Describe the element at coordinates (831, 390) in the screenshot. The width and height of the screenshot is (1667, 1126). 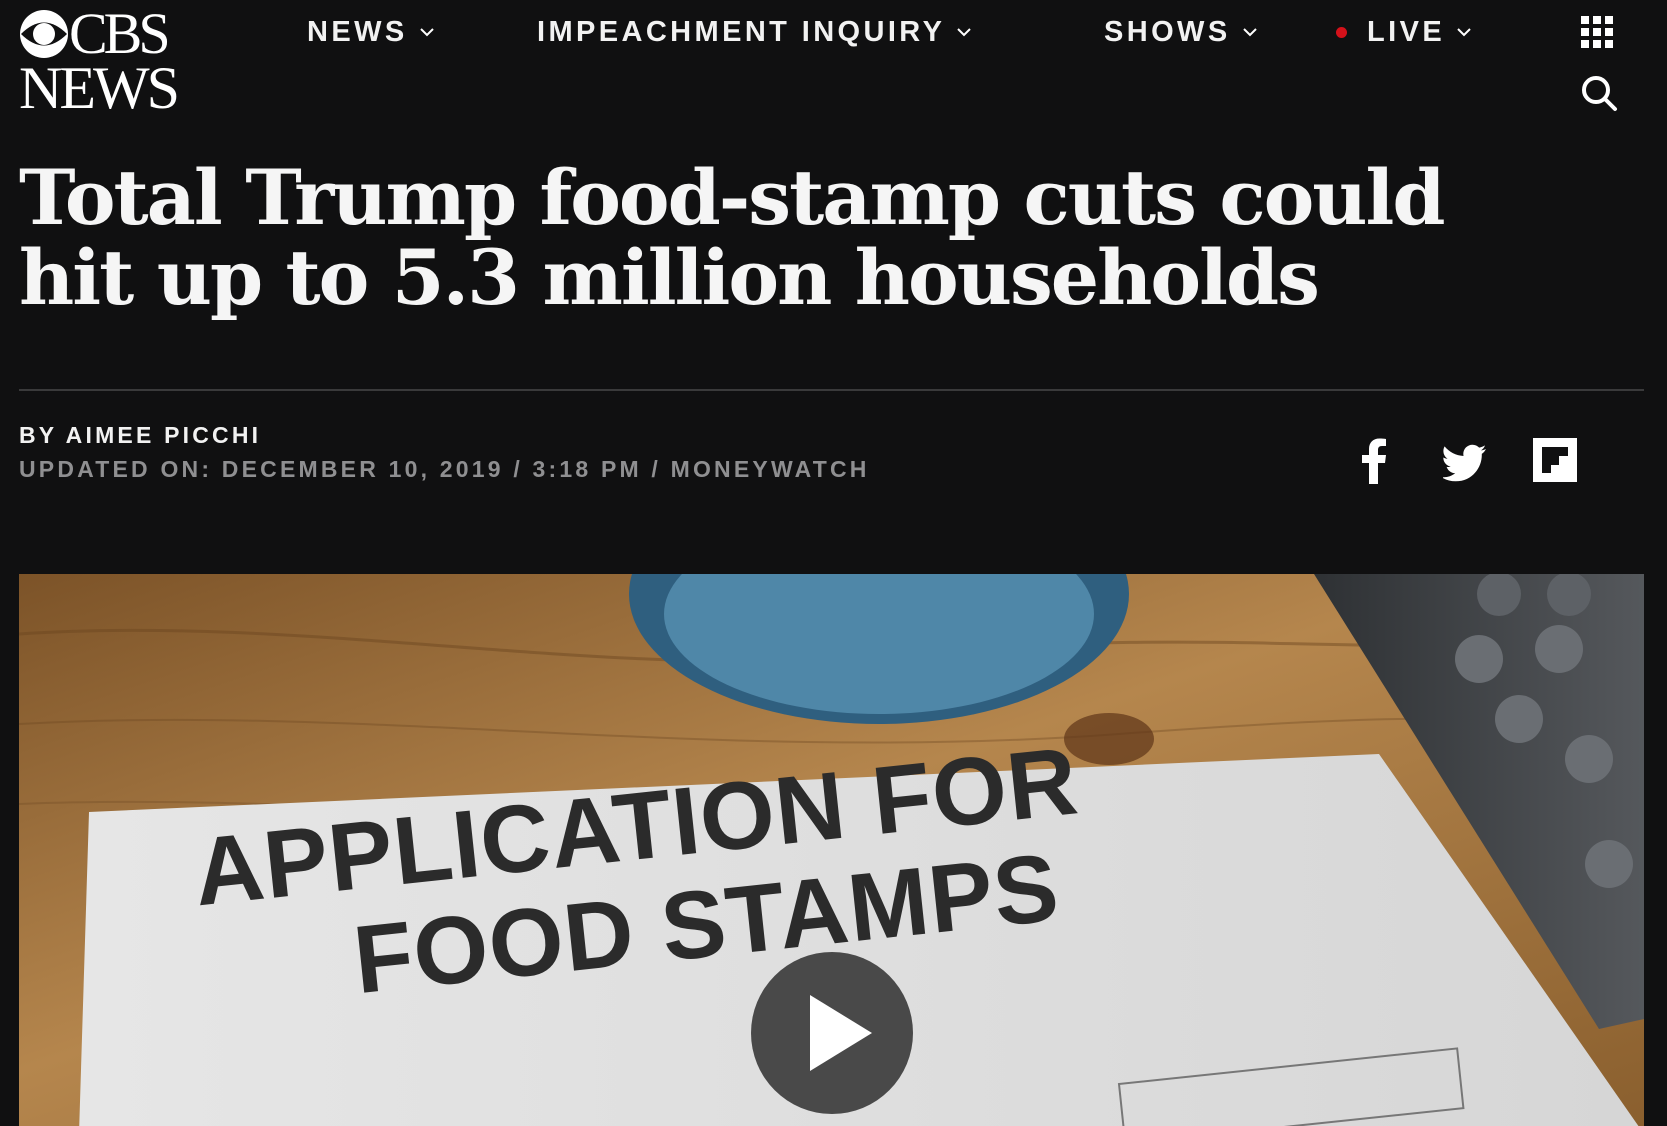
I see `headline-divider` at that location.